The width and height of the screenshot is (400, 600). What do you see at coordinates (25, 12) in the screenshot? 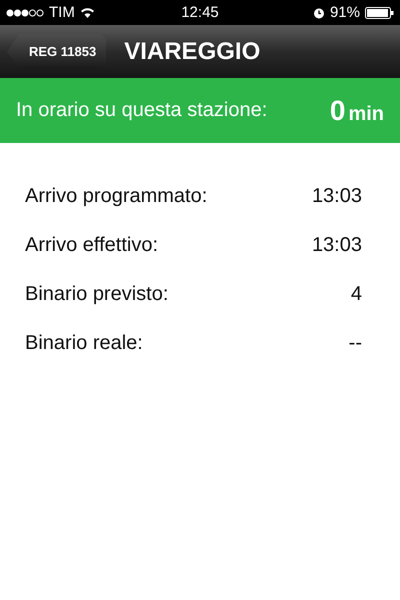
I see `signal-icon` at bounding box center [25, 12].